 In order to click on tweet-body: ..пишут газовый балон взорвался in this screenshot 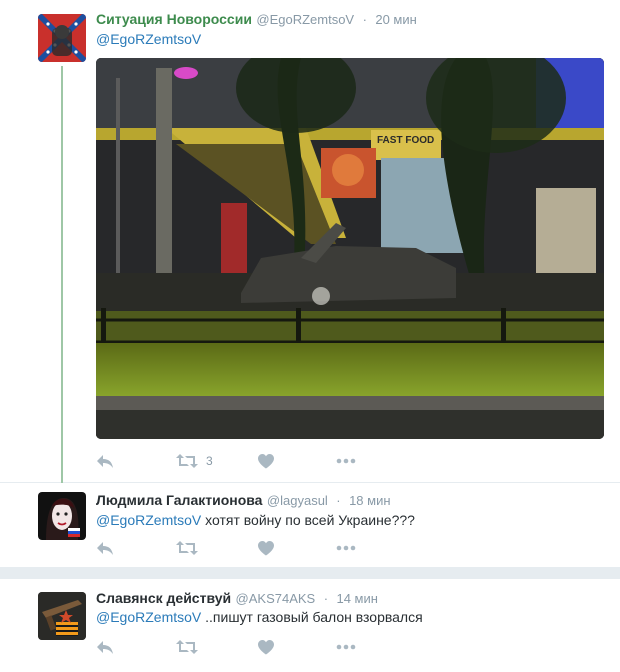, I will do `click(312, 617)`.